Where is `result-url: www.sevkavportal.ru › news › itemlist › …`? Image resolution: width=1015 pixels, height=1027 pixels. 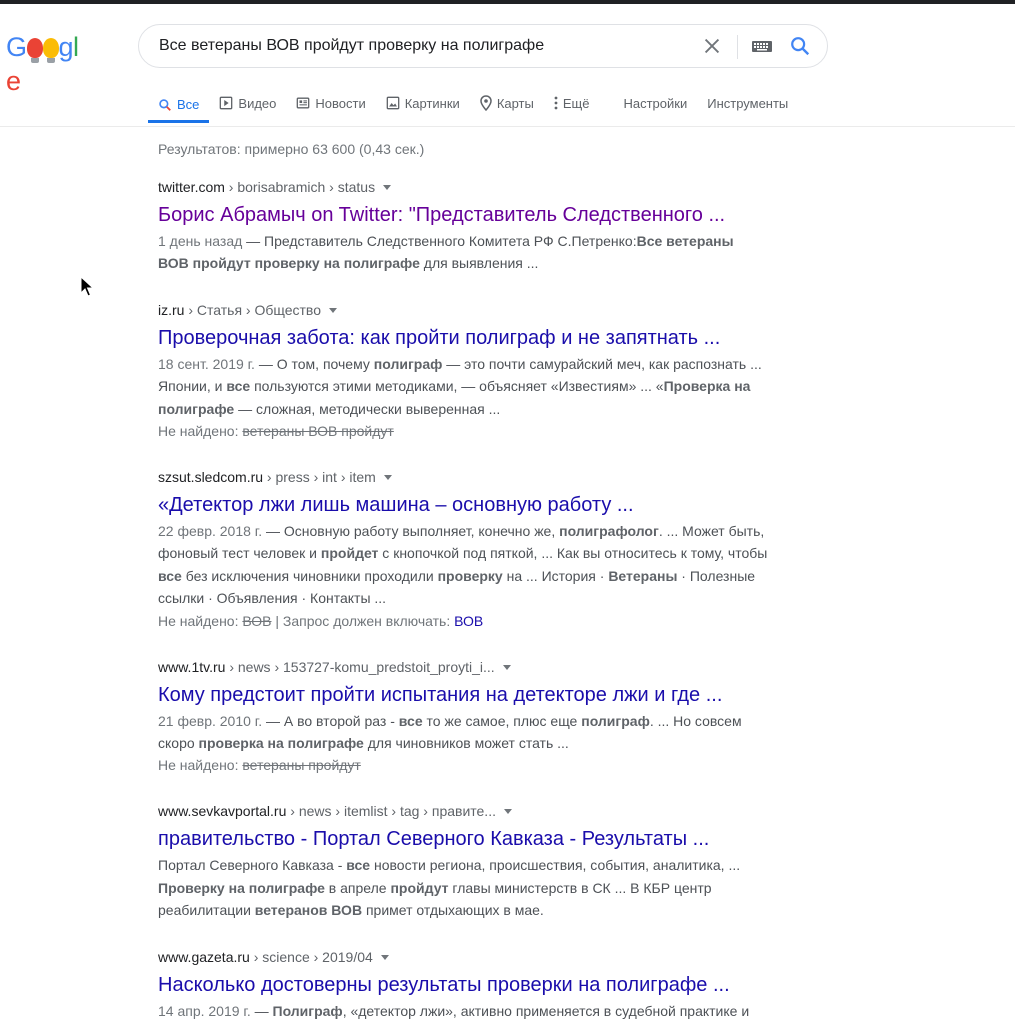 result-url: www.sevkavportal.ru › news › itemlist › … is located at coordinates (463, 811).